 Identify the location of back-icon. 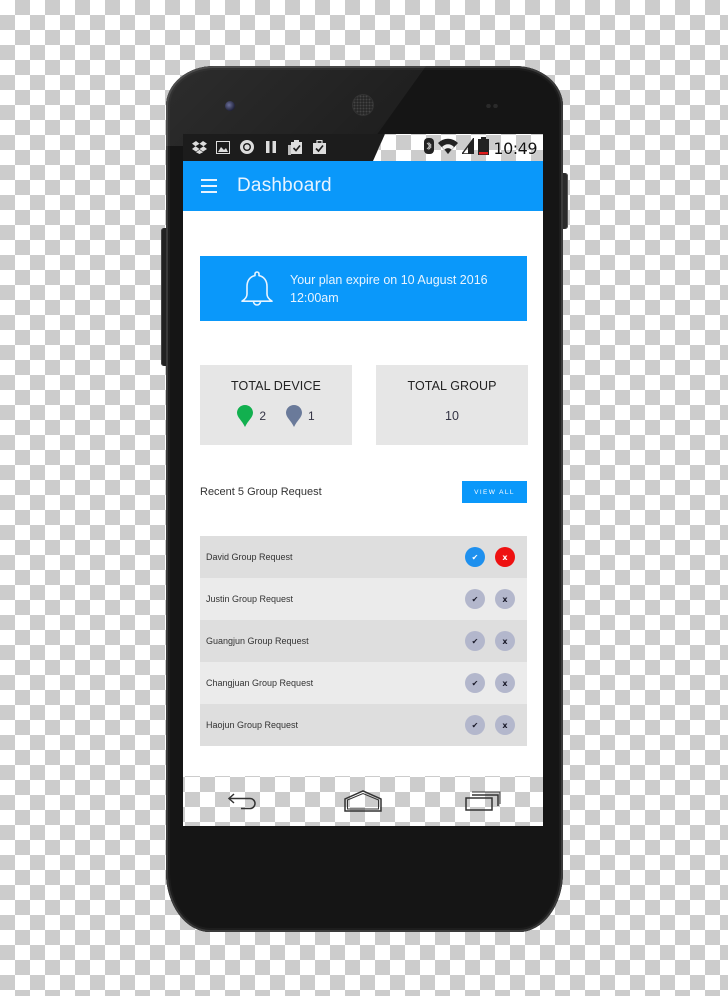
(241, 801).